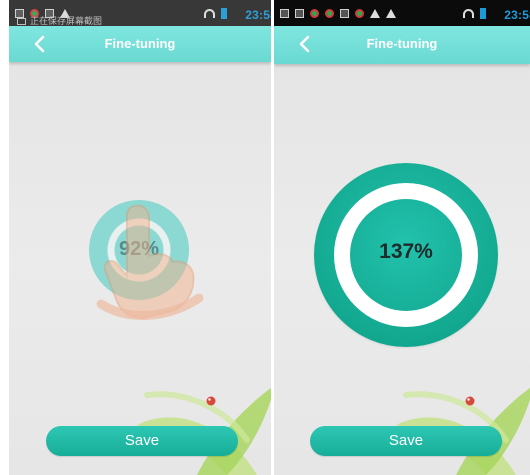 Image resolution: width=530 pixels, height=475 pixels. What do you see at coordinates (402, 13) in the screenshot?
I see `status-bar: 23:58` at bounding box center [402, 13].